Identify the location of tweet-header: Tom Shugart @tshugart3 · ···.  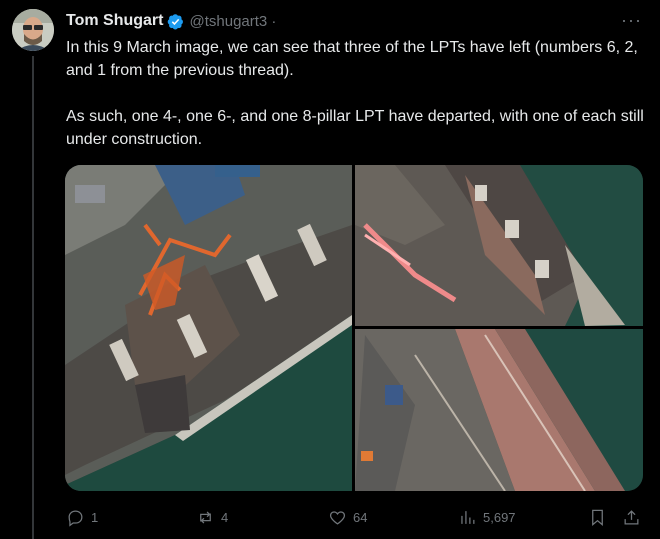
(358, 21).